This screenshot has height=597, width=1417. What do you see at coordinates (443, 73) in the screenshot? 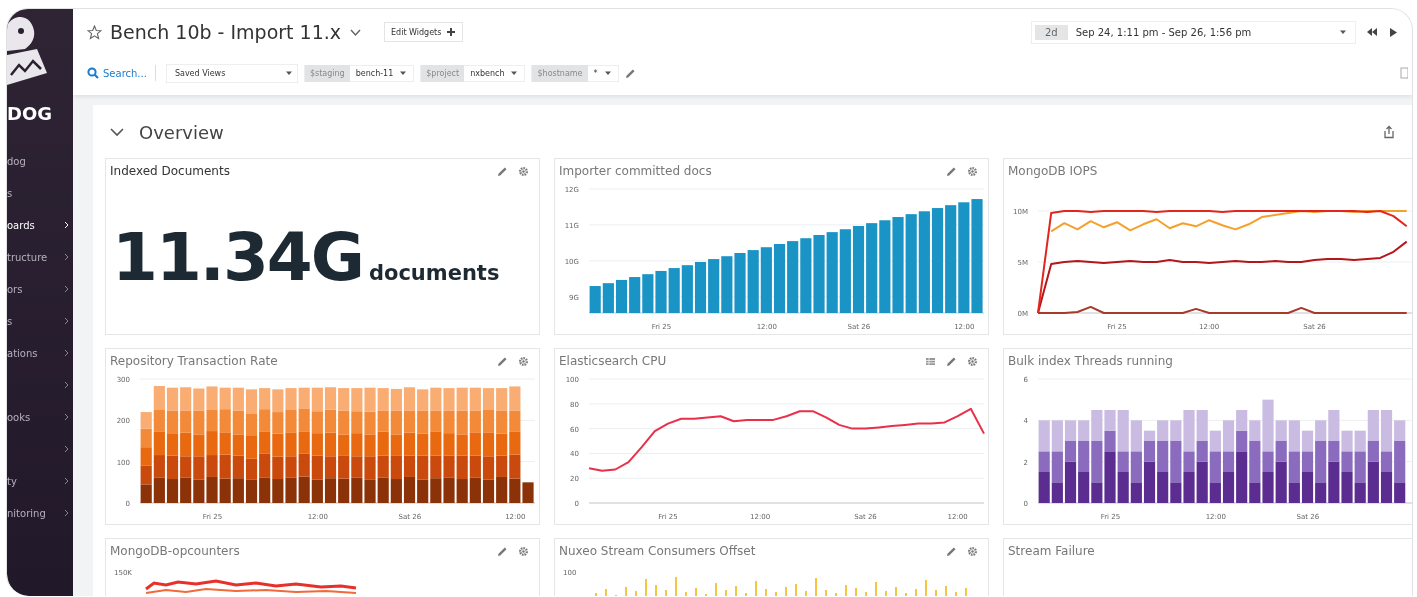
I see `variable-name: $project` at bounding box center [443, 73].